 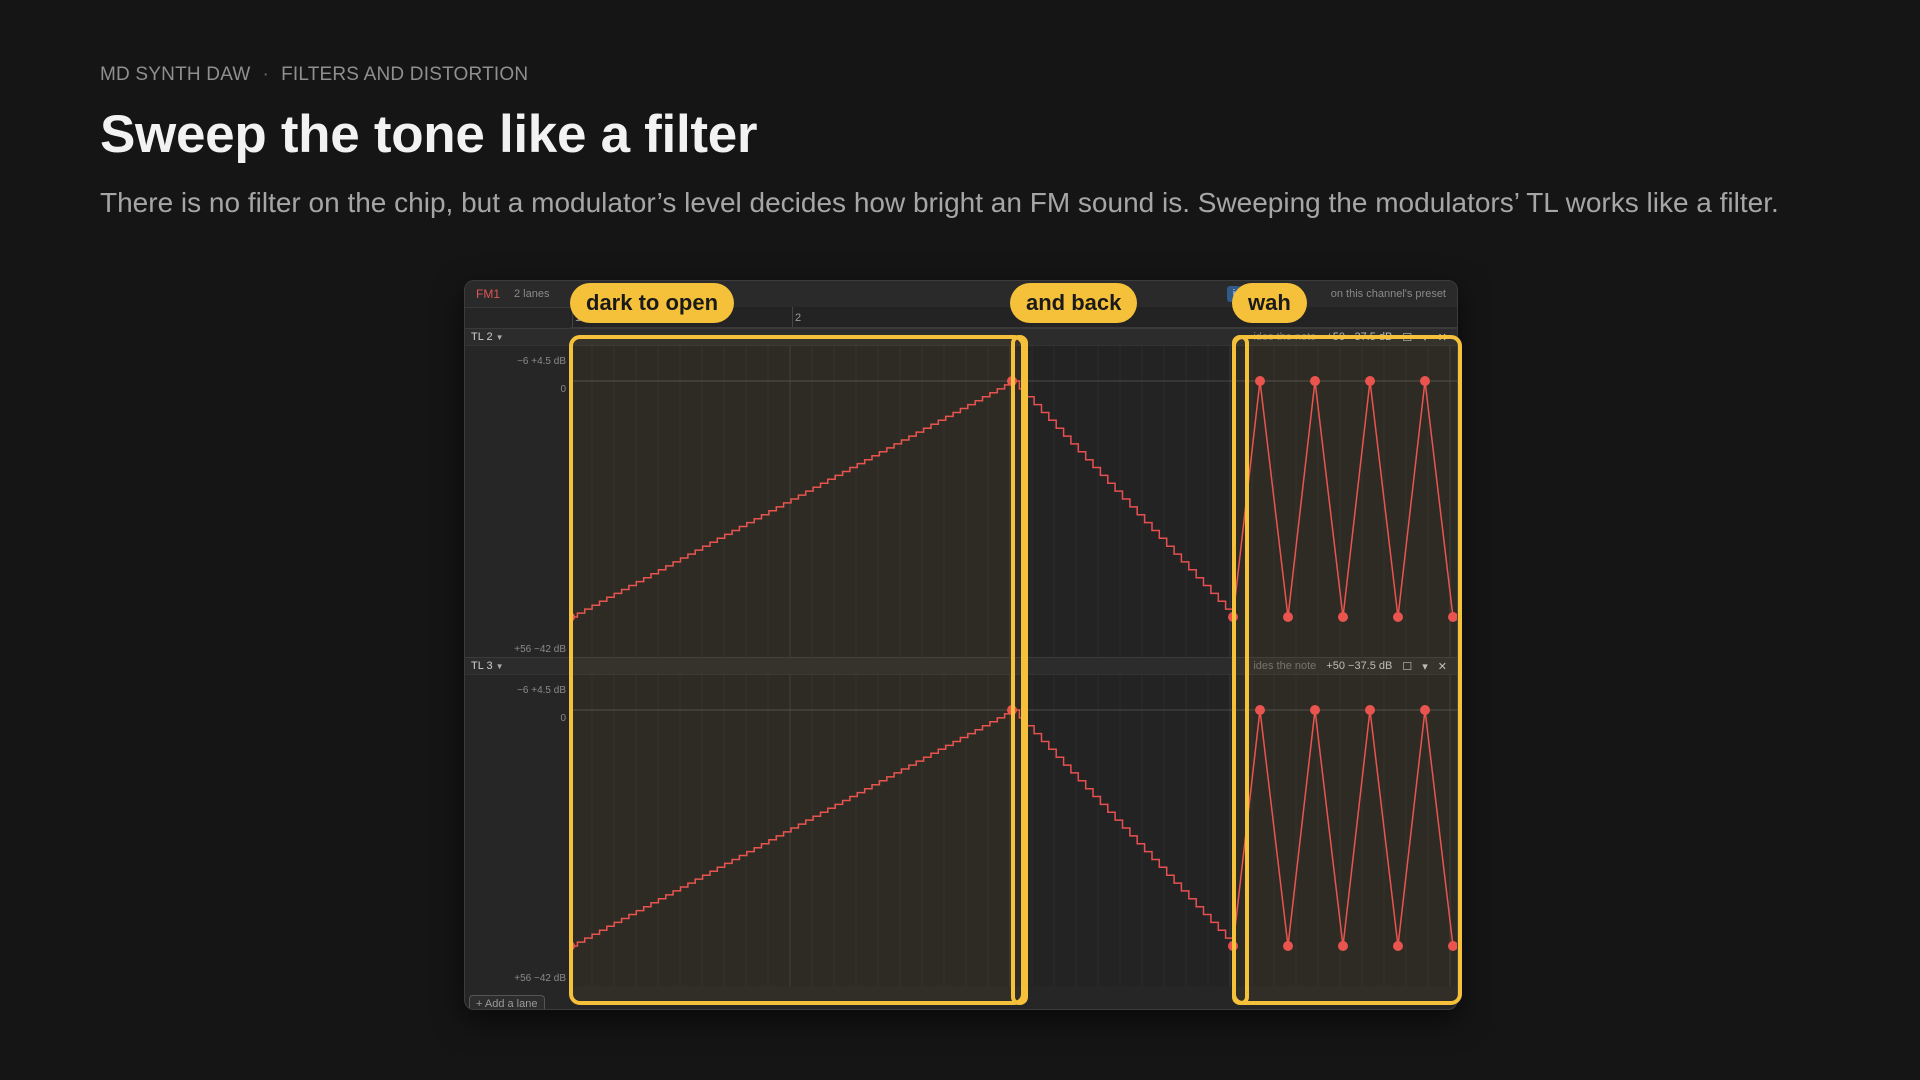 What do you see at coordinates (1347, 670) in the screenshot?
I see `callout-box-wah` at bounding box center [1347, 670].